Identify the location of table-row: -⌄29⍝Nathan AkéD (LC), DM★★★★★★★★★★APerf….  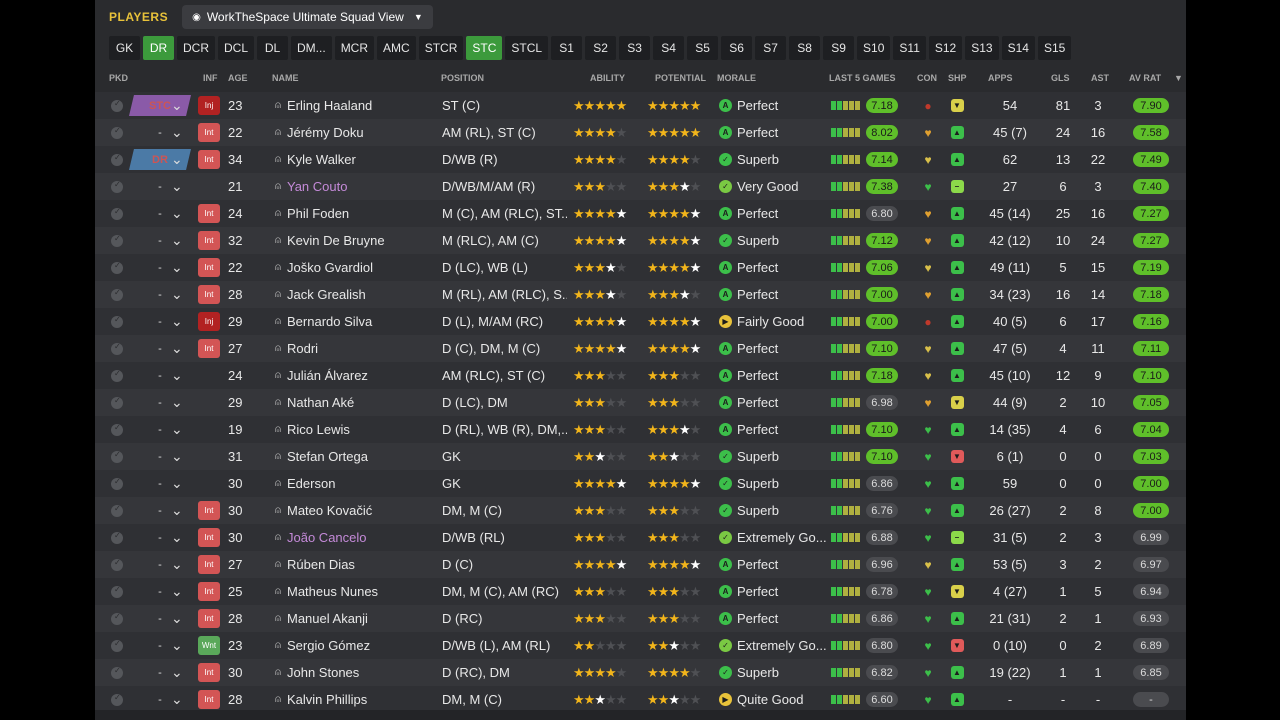
(640, 402).